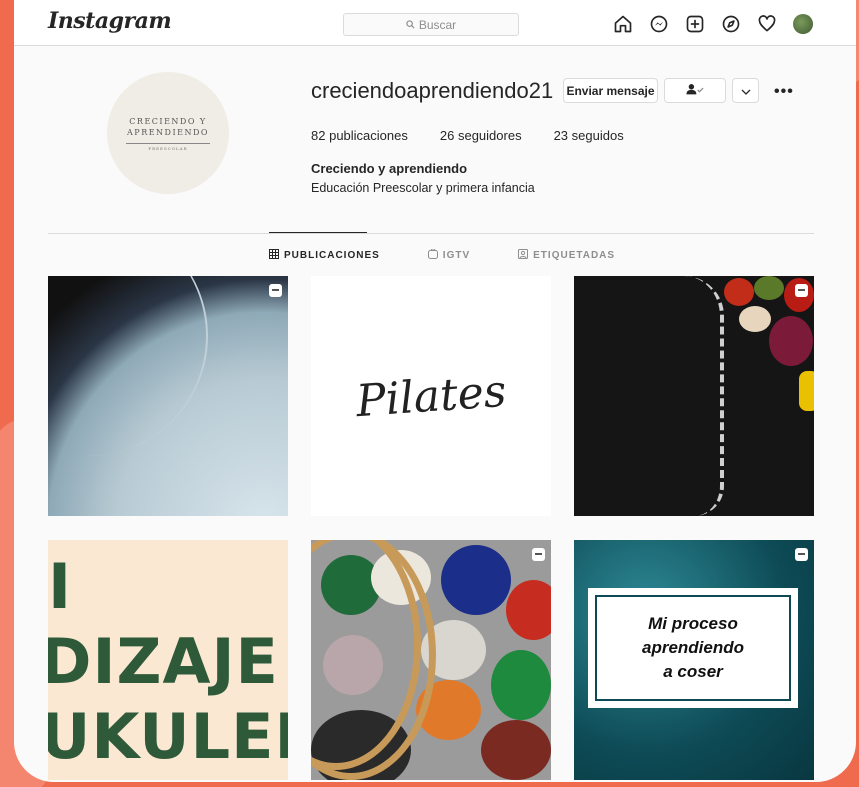 The height and width of the screenshot is (787, 859). I want to click on new-post-icon, so click(695, 24).